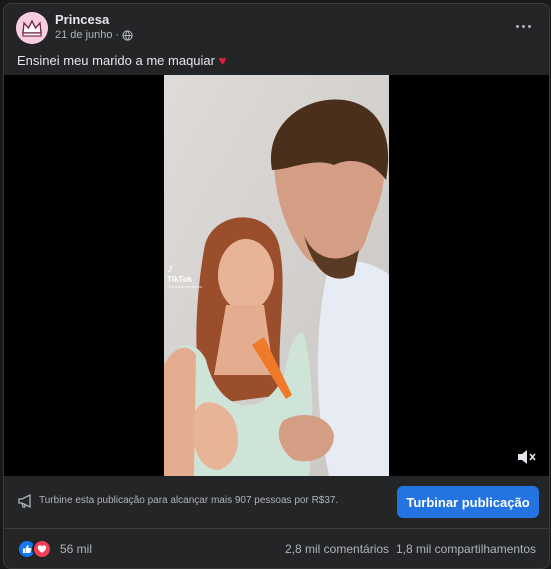 Image resolution: width=551 pixels, height=569 pixels. Describe the element at coordinates (337, 549) in the screenshot. I see `comments-count-link: 2,8 mil comentários` at that location.